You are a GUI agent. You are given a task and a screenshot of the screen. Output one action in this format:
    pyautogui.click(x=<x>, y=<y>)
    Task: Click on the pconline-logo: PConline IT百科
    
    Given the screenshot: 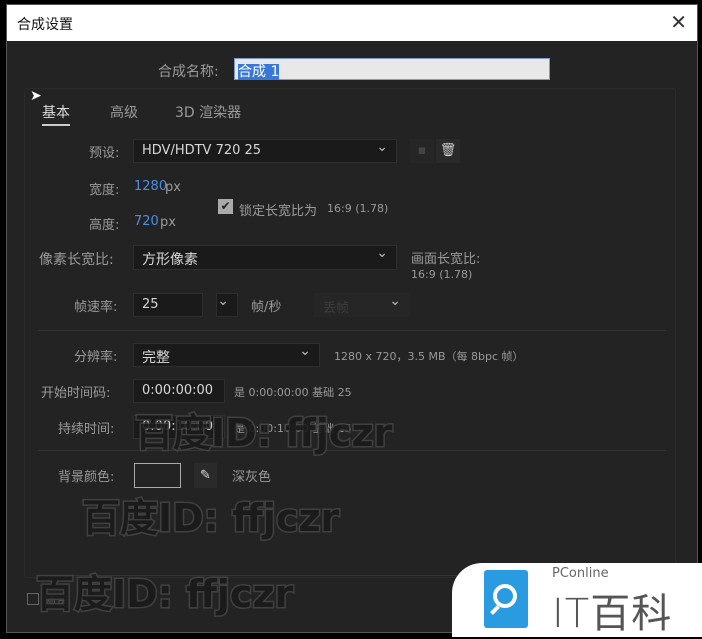 What is the action you would take?
    pyautogui.click(x=577, y=600)
    